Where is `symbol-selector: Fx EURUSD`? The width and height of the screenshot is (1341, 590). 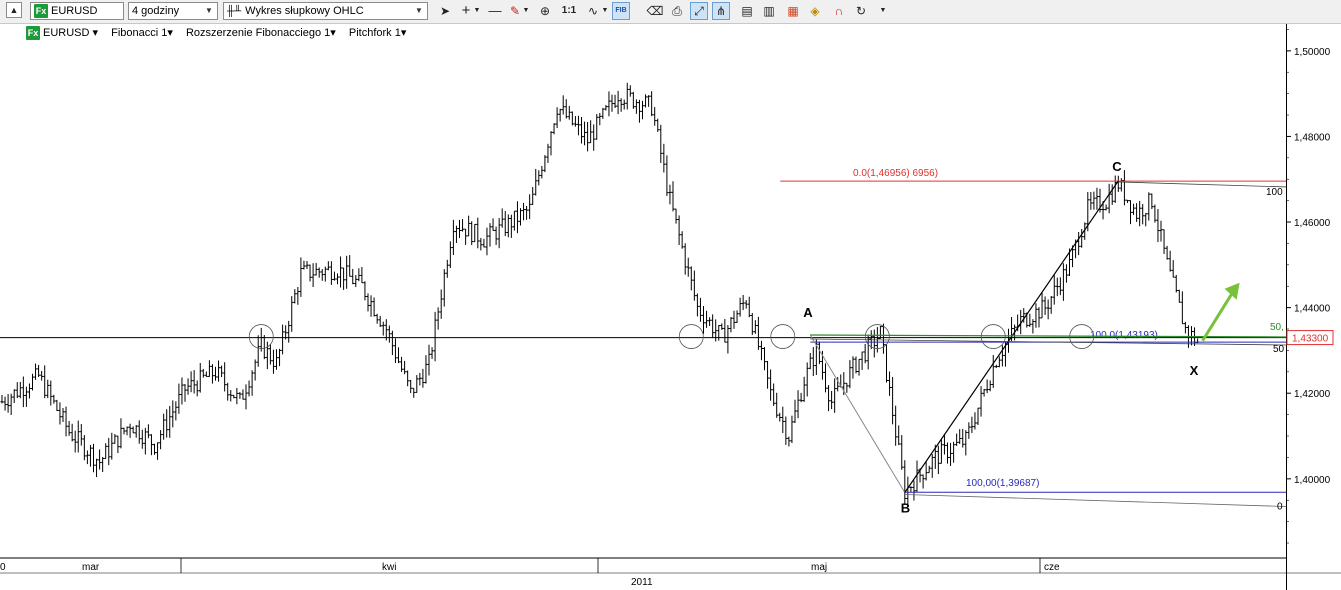
symbol-selector: Fx EURUSD is located at coordinates (77, 11).